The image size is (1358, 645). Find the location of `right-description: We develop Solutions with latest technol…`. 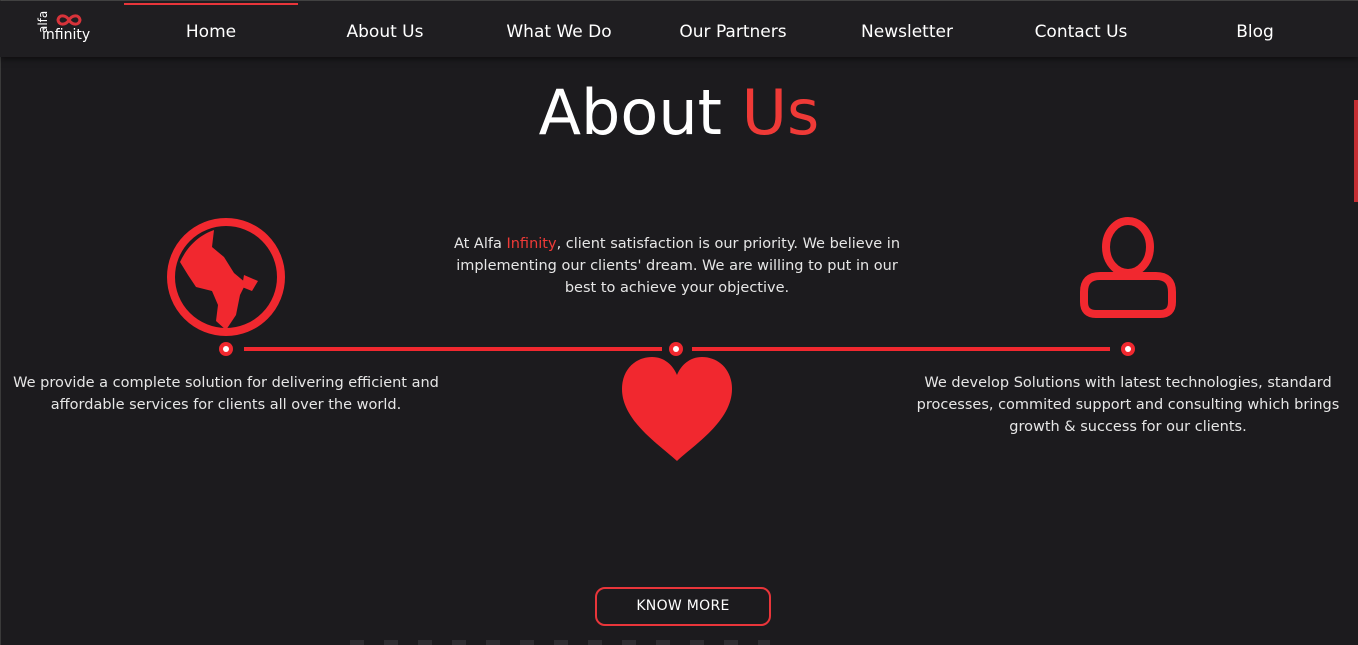

right-description: We develop Solutions with latest technol… is located at coordinates (1128, 405).